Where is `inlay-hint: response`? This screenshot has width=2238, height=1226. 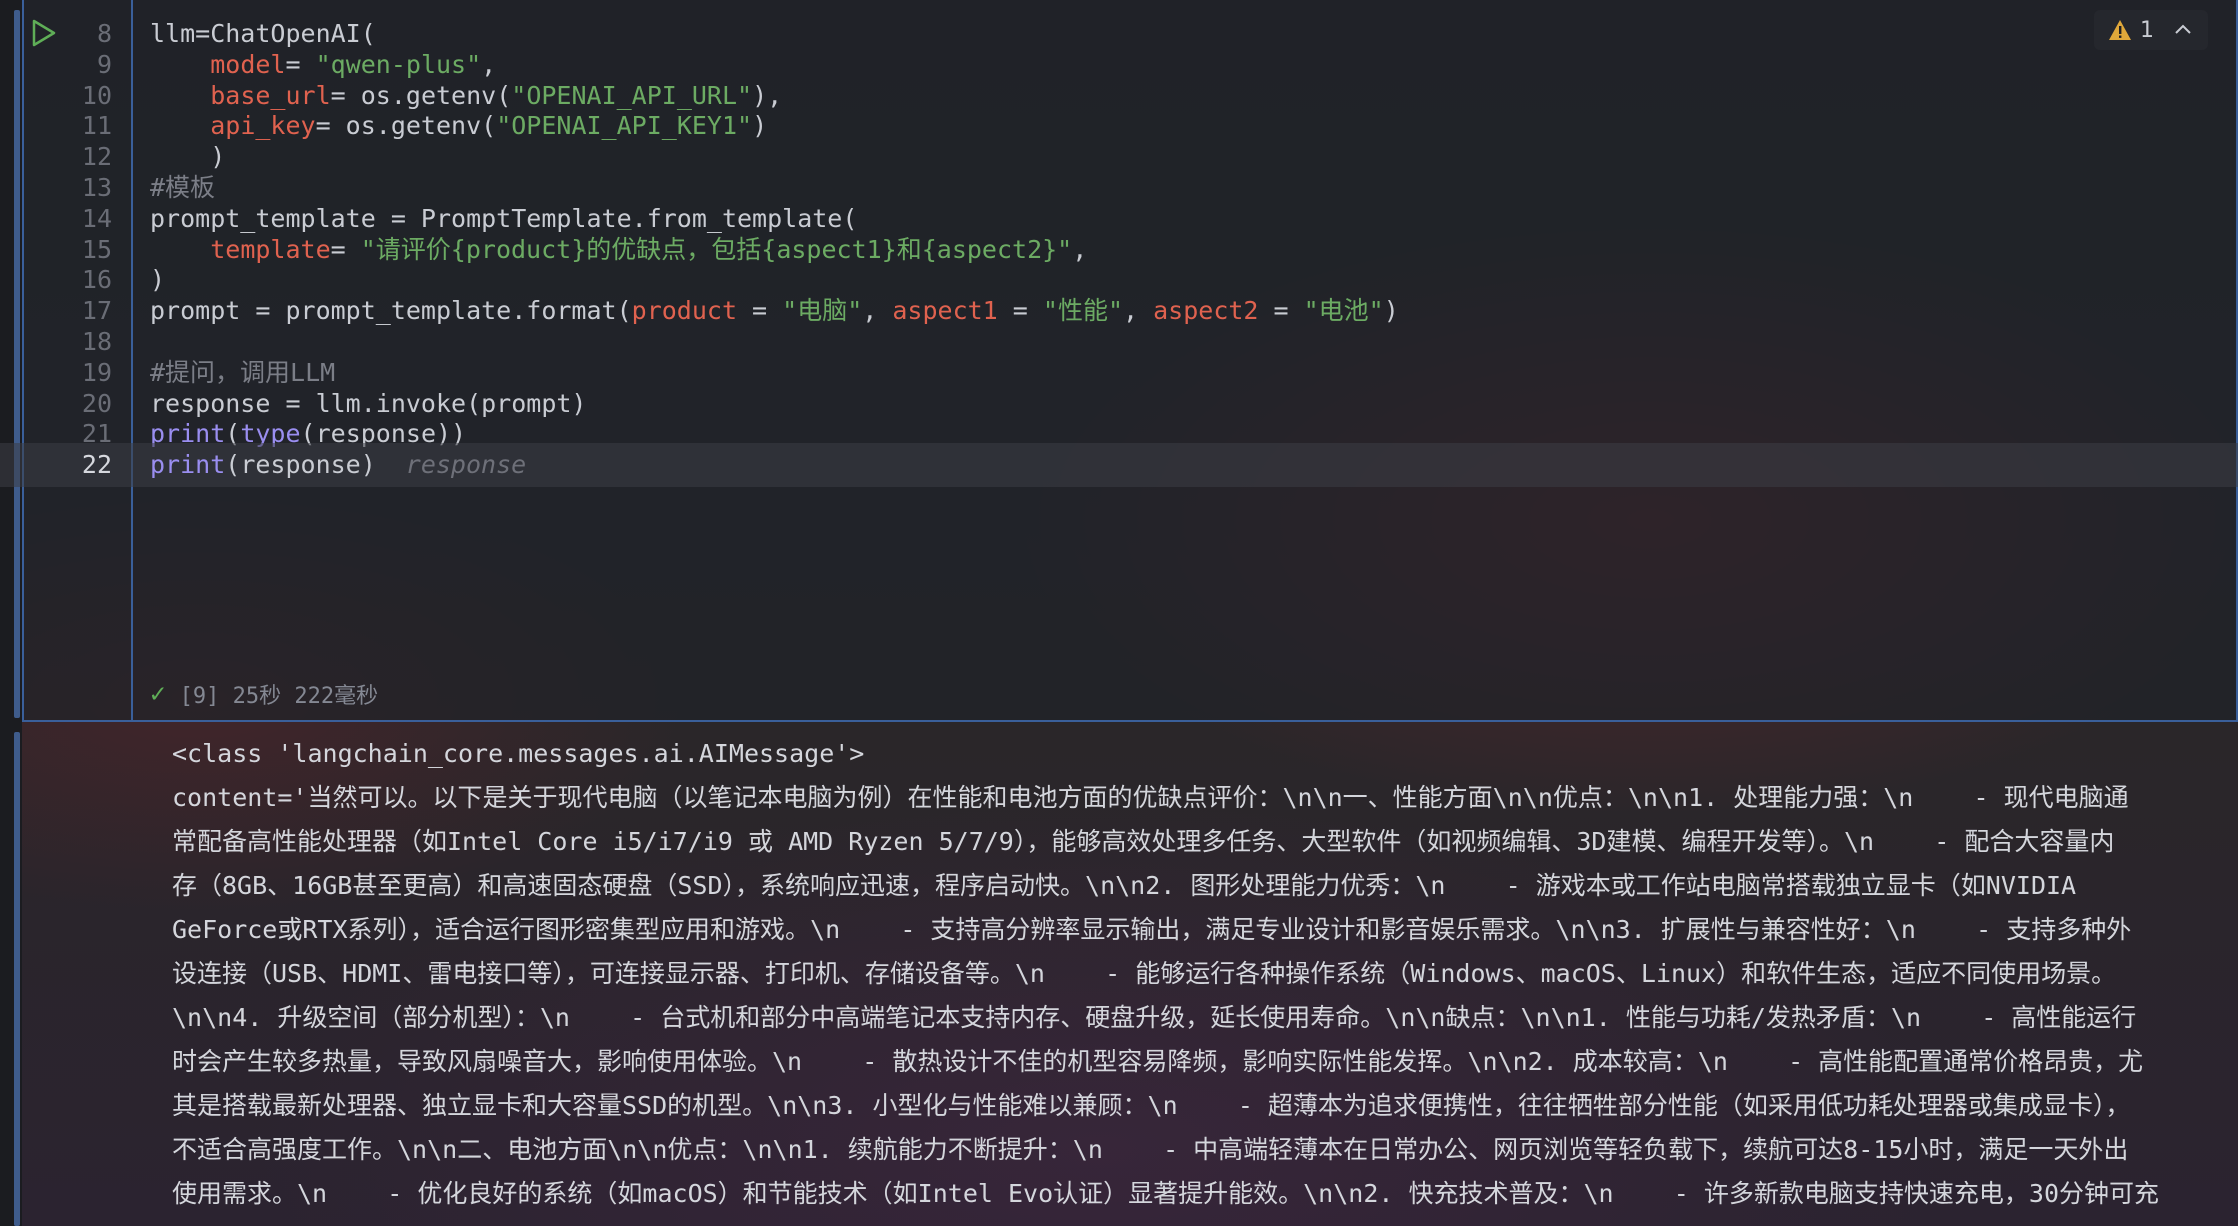
inlay-hint: response is located at coordinates (466, 465).